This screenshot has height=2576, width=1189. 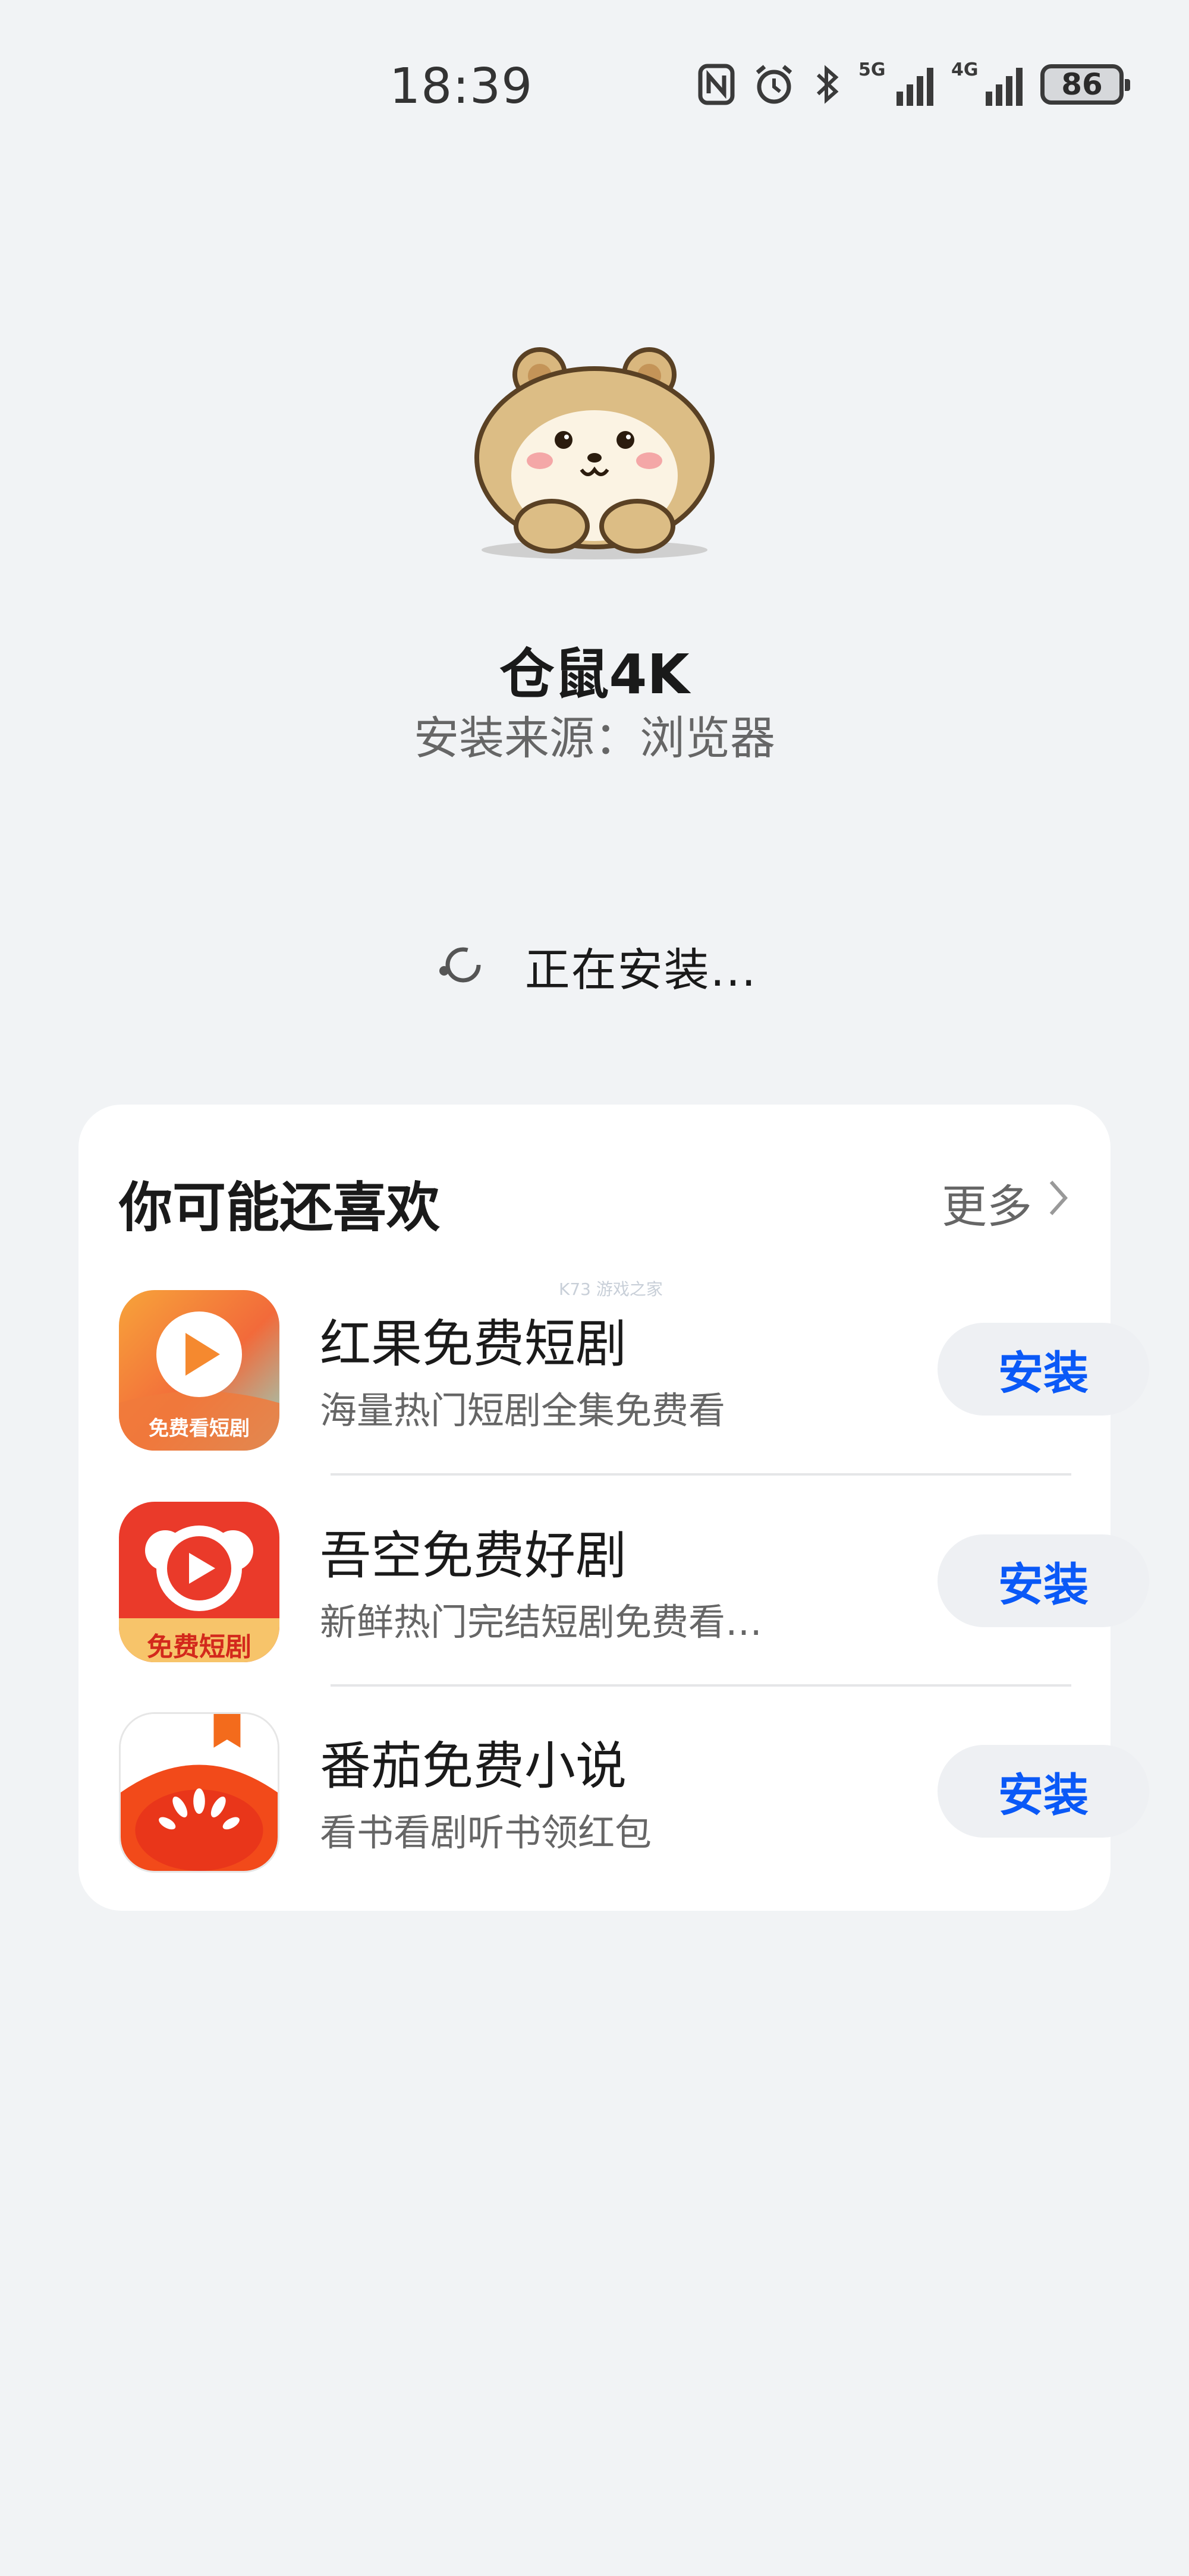 What do you see at coordinates (199, 1428) in the screenshot?
I see `icon-label: 免费看短剧` at bounding box center [199, 1428].